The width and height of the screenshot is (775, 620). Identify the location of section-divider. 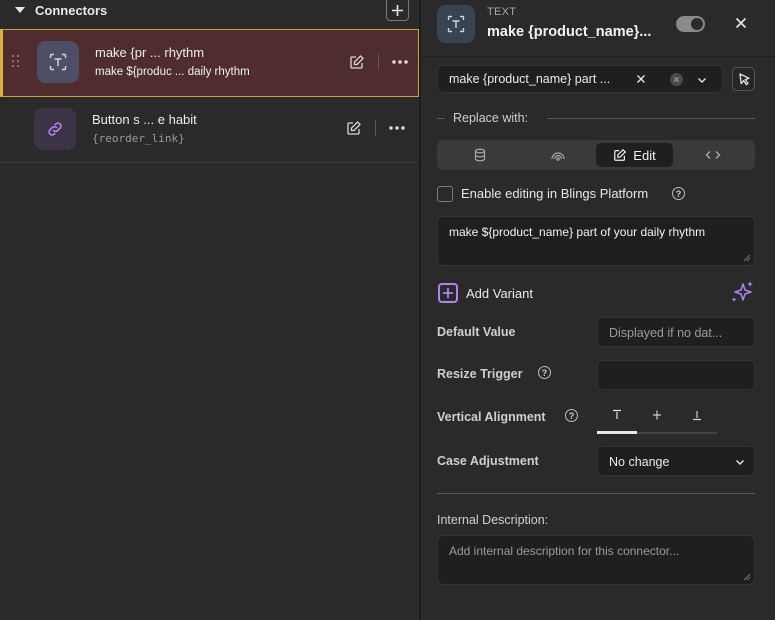
(596, 493).